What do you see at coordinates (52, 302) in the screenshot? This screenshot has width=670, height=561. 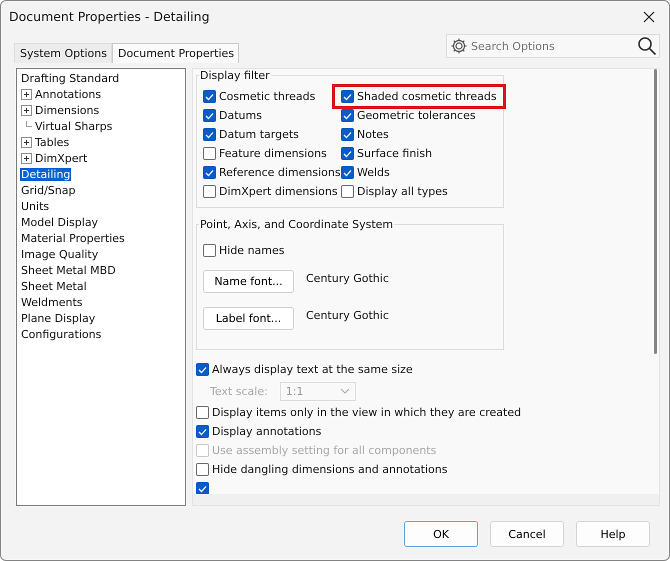 I see `tree-item: Weldments` at bounding box center [52, 302].